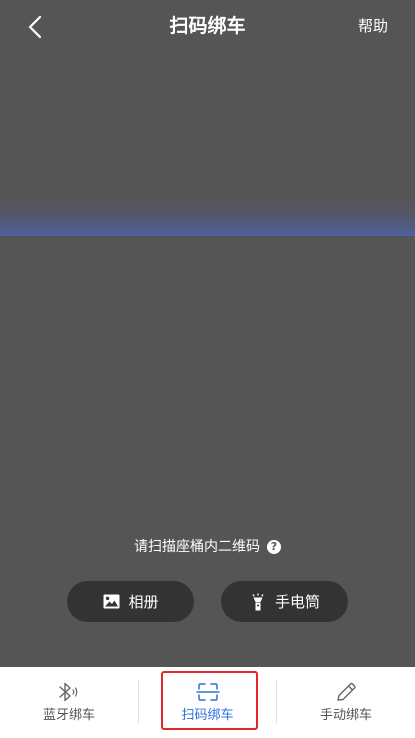 The image size is (415, 738). Describe the element at coordinates (68, 715) in the screenshot. I see `tab-bluetooth-label: 蓝牙绑车` at that location.